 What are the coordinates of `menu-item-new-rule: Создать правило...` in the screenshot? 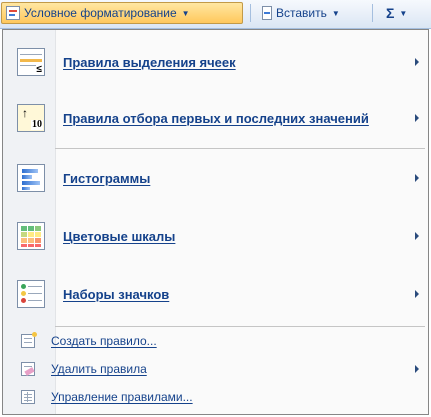 It's located at (215, 341).